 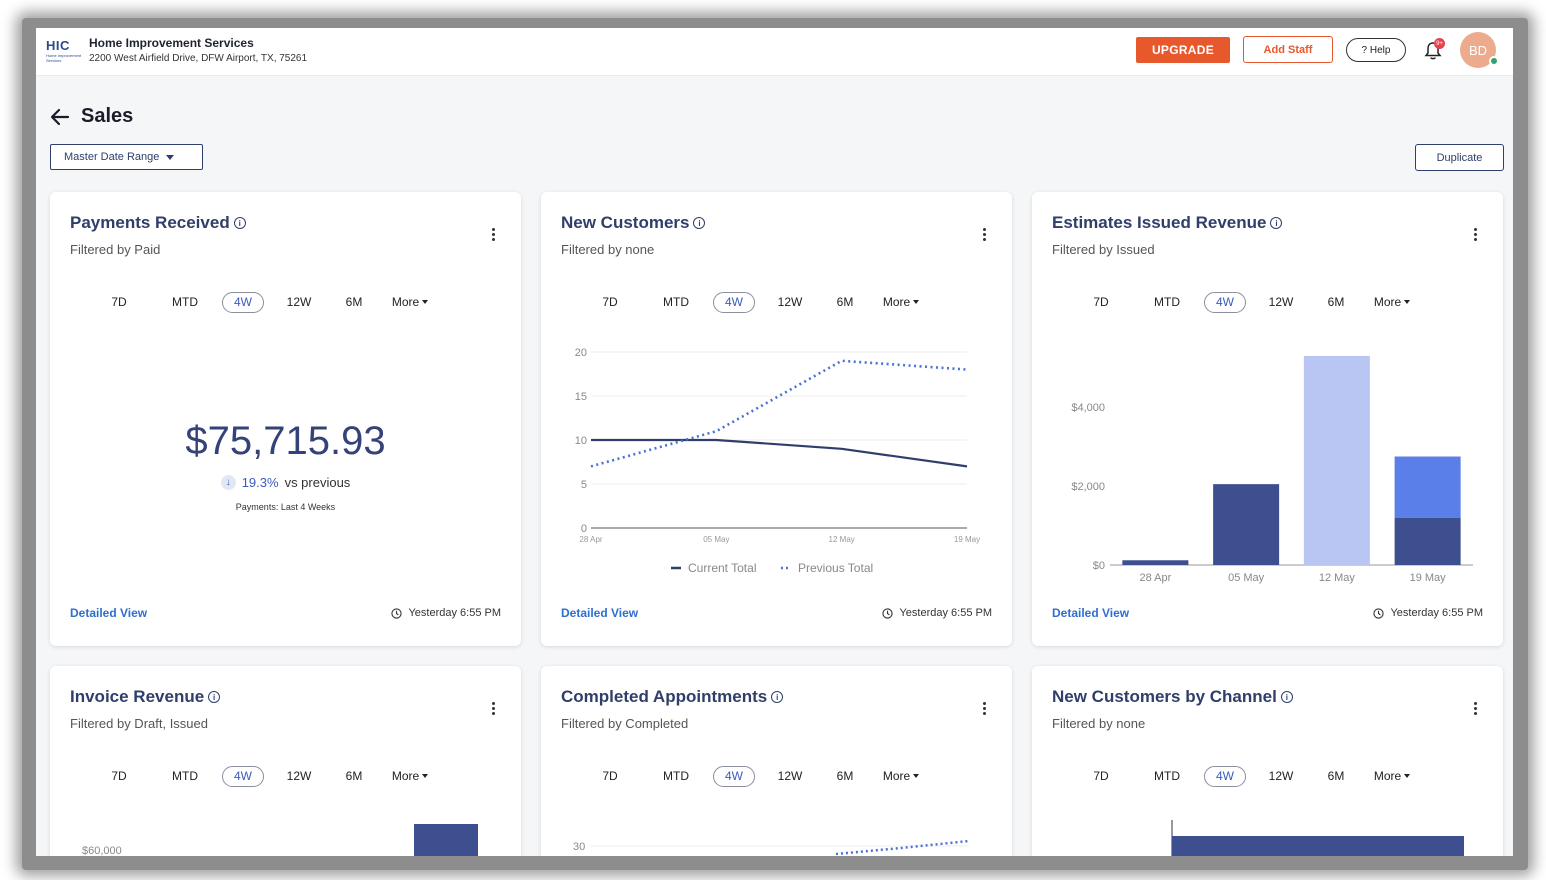 What do you see at coordinates (285, 507) in the screenshot?
I see `period-note: Payments: Last 4 Weeks` at bounding box center [285, 507].